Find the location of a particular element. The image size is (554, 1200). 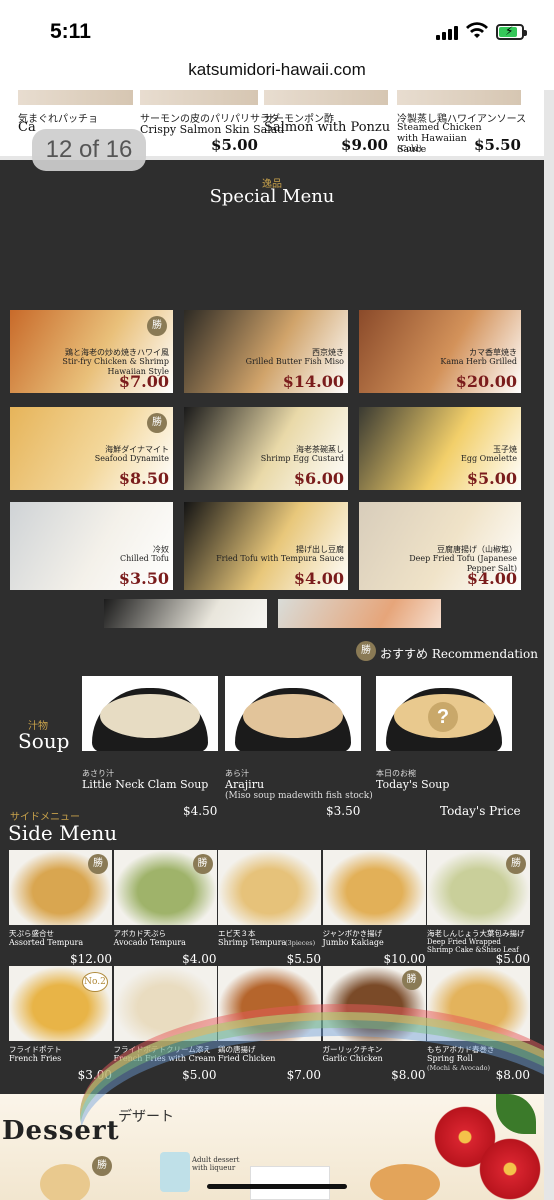

special-menu-item: 海老茶碗蒸し Shrimp Egg Custard $6.00 is located at coordinates (266, 448).